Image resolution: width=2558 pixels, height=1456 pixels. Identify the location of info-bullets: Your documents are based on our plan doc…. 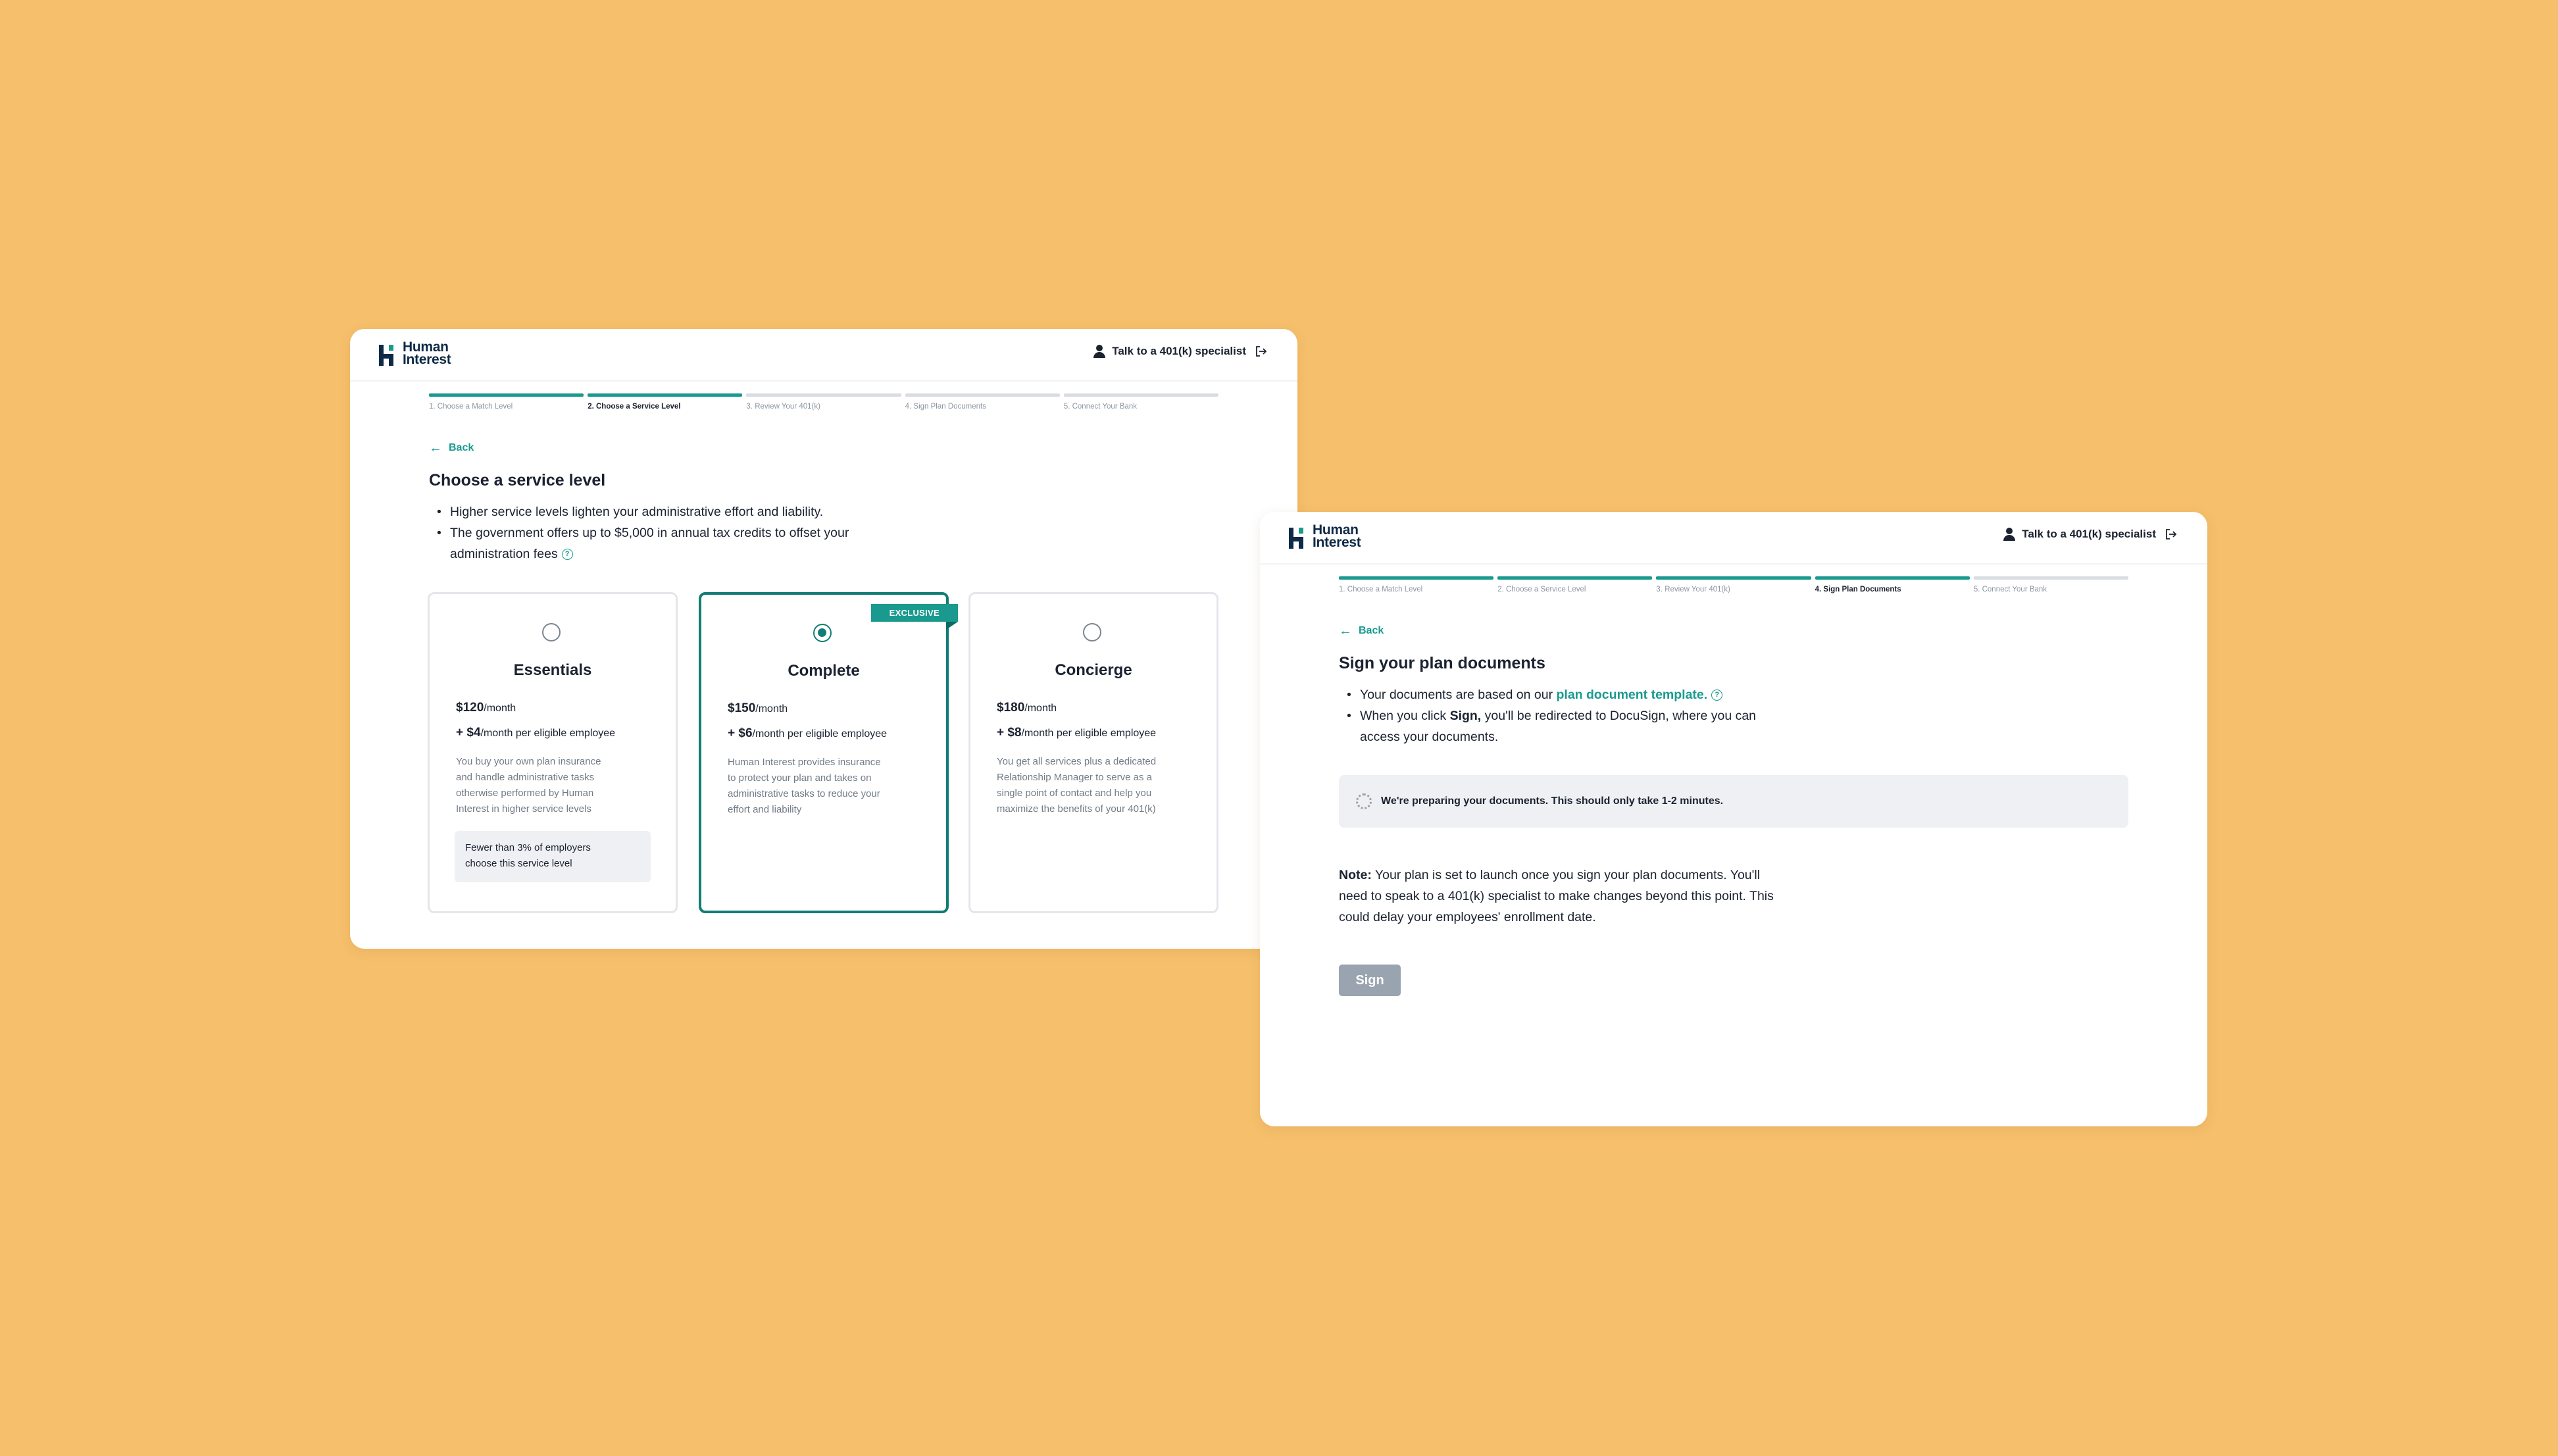
(1551, 715).